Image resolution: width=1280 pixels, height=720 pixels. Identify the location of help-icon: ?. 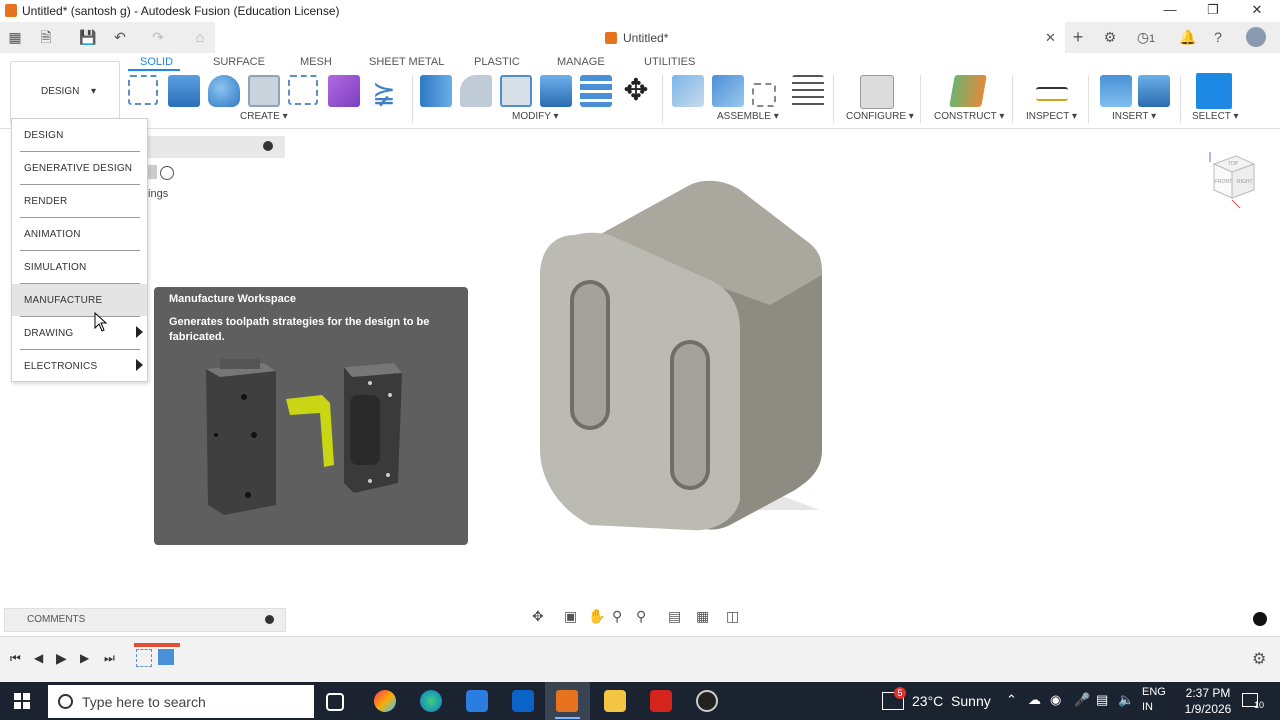
(1218, 37).